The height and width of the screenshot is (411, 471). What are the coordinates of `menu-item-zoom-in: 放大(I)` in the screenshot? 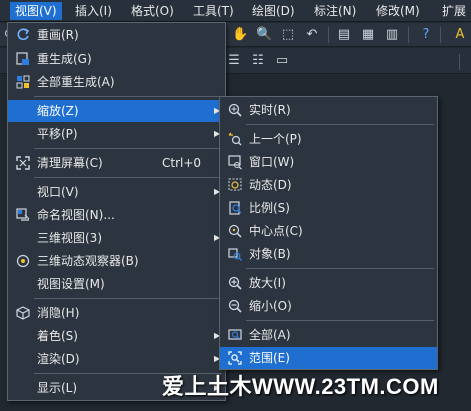 It's located at (328, 283).